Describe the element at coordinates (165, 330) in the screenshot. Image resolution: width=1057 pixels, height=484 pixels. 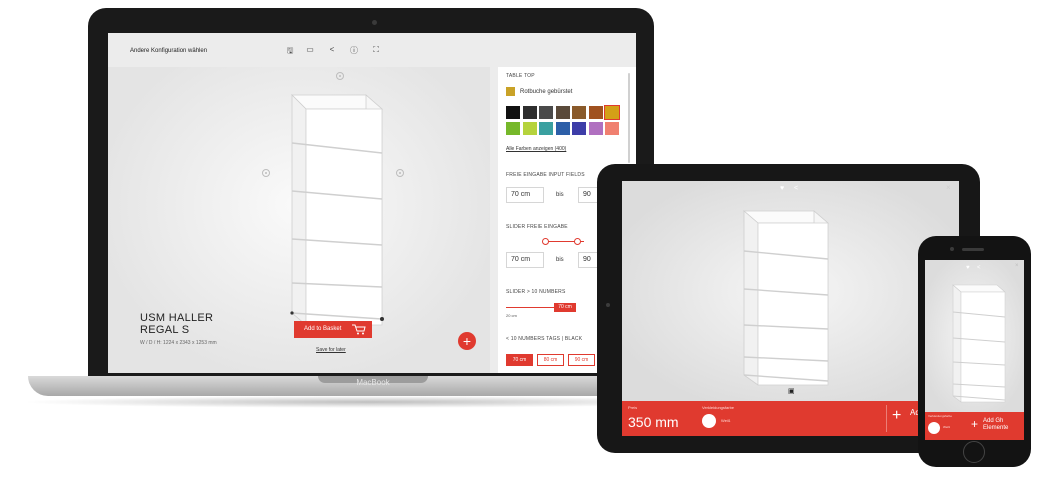
I see `product-title-line2: REGAL S` at that location.